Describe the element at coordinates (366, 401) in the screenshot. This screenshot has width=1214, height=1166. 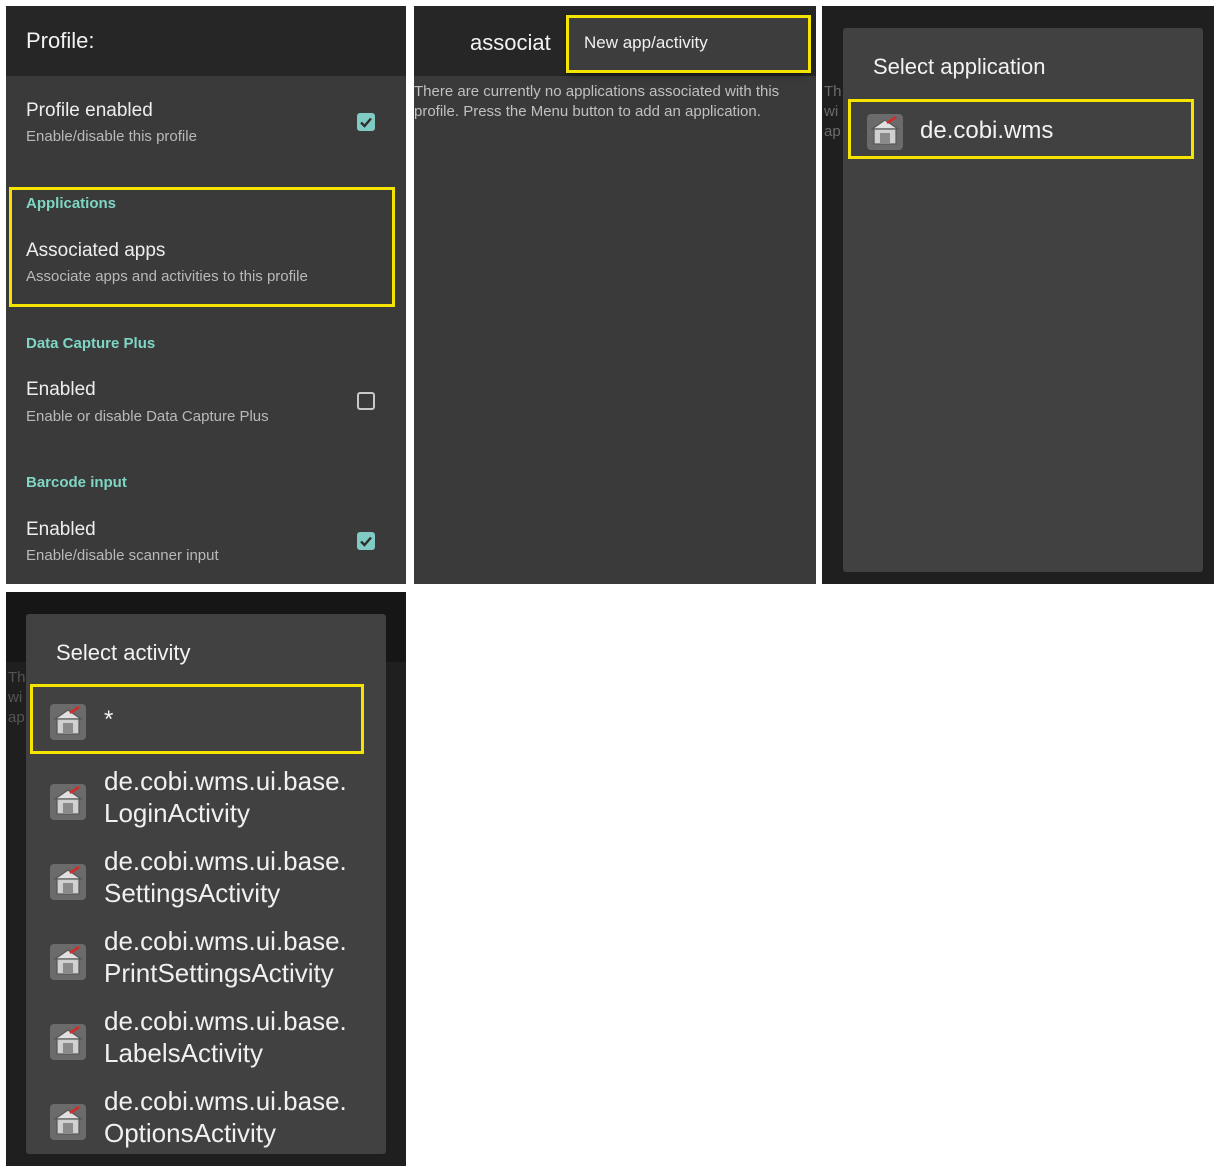
I see `dcp-enabled-checkbox` at that location.